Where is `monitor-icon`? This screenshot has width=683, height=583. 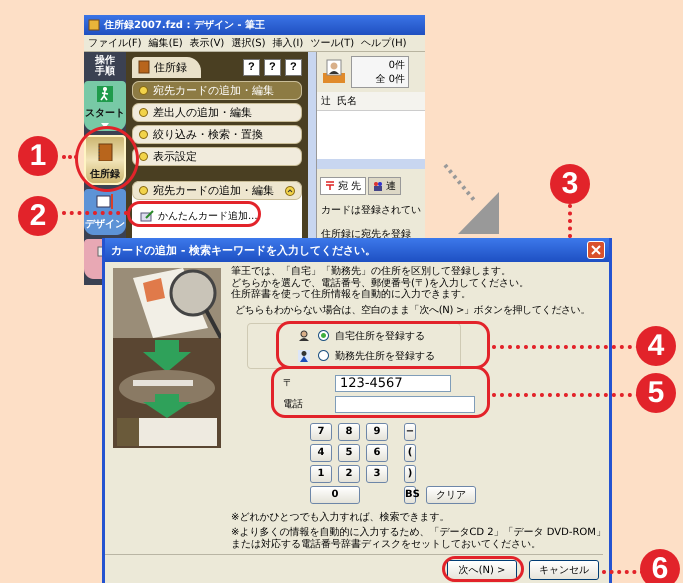
monitor-icon is located at coordinates (105, 202).